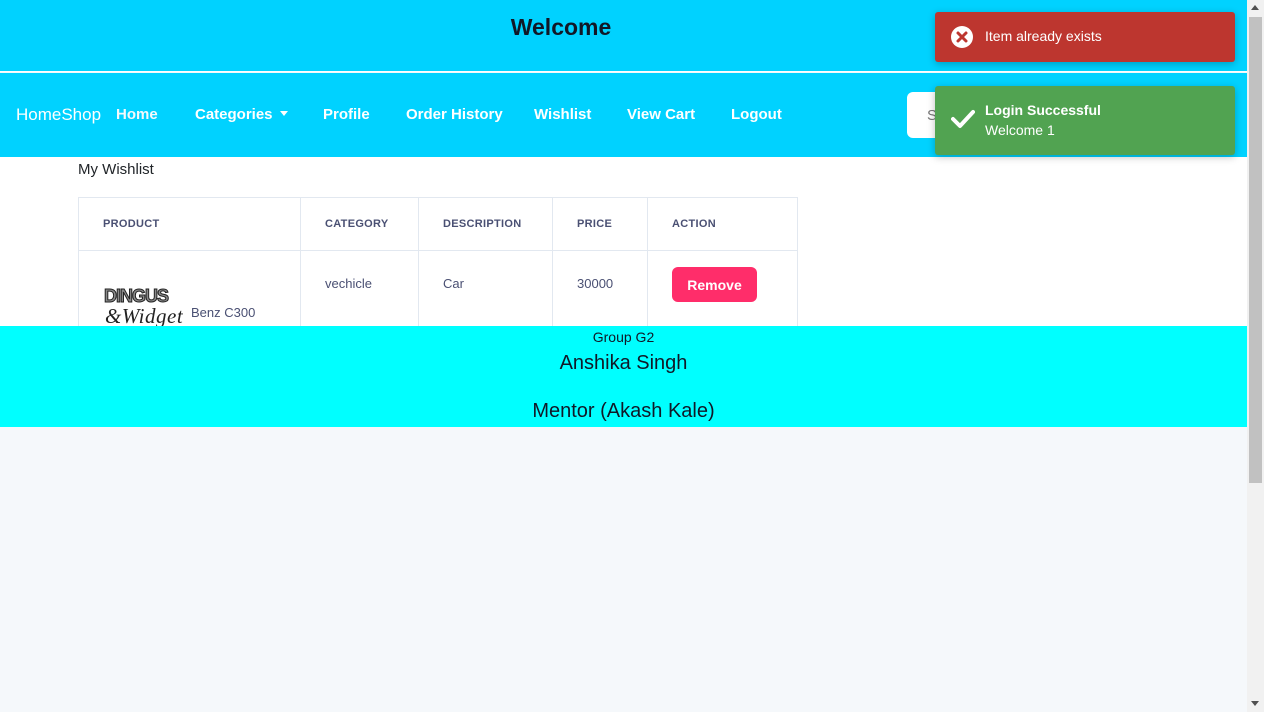 The width and height of the screenshot is (1264, 712). Describe the element at coordinates (722, 224) in the screenshot. I see `column-header-action: ACTION` at that location.